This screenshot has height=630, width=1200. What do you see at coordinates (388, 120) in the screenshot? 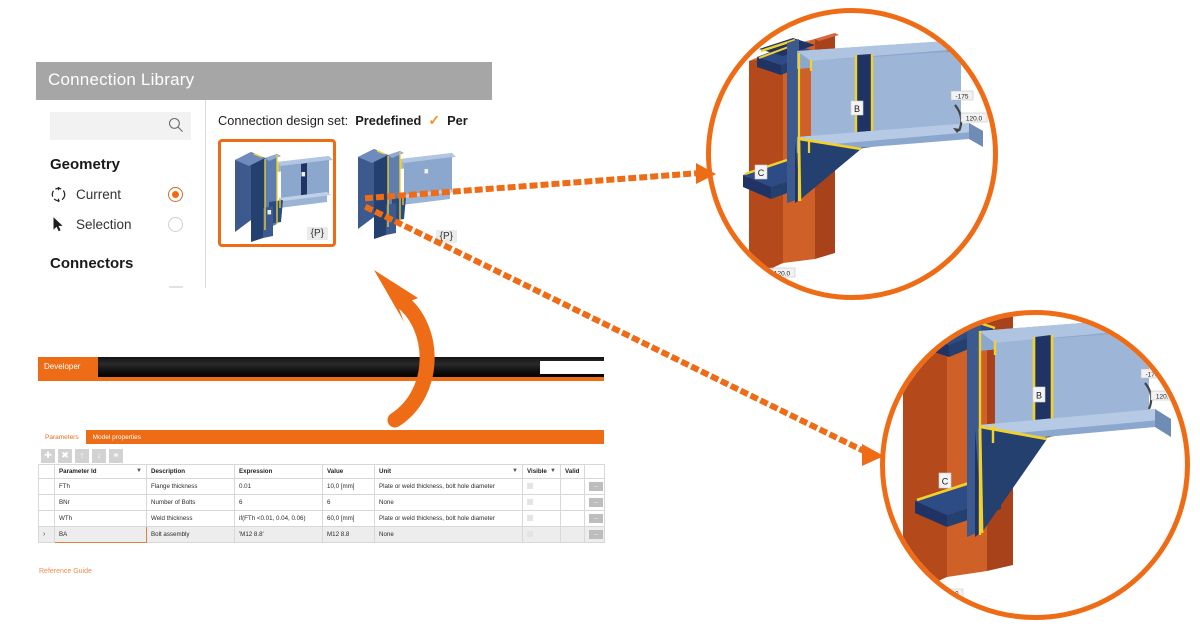
I see `design-set-option-predefined: Predefined` at bounding box center [388, 120].